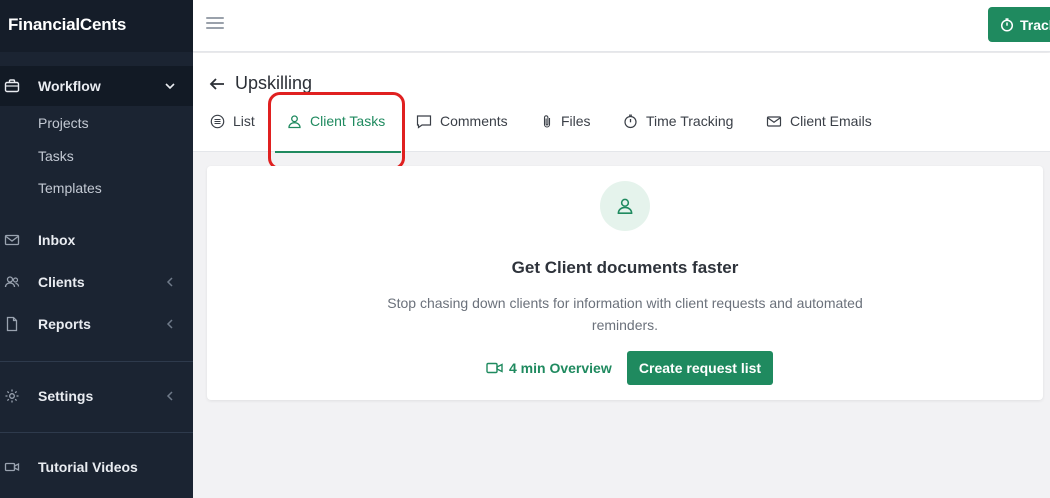  Describe the element at coordinates (621, 26) in the screenshot. I see `top-bar: Track` at that location.